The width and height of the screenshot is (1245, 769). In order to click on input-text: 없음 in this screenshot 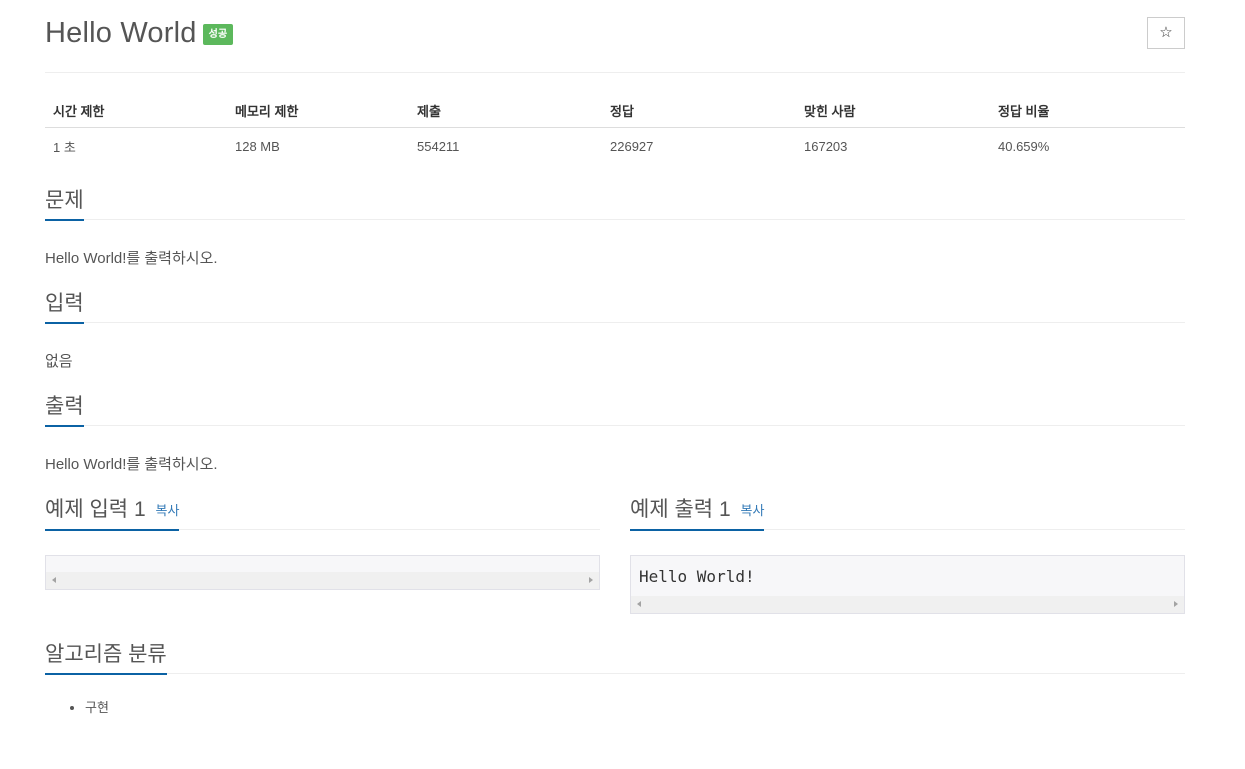, I will do `click(59, 361)`.